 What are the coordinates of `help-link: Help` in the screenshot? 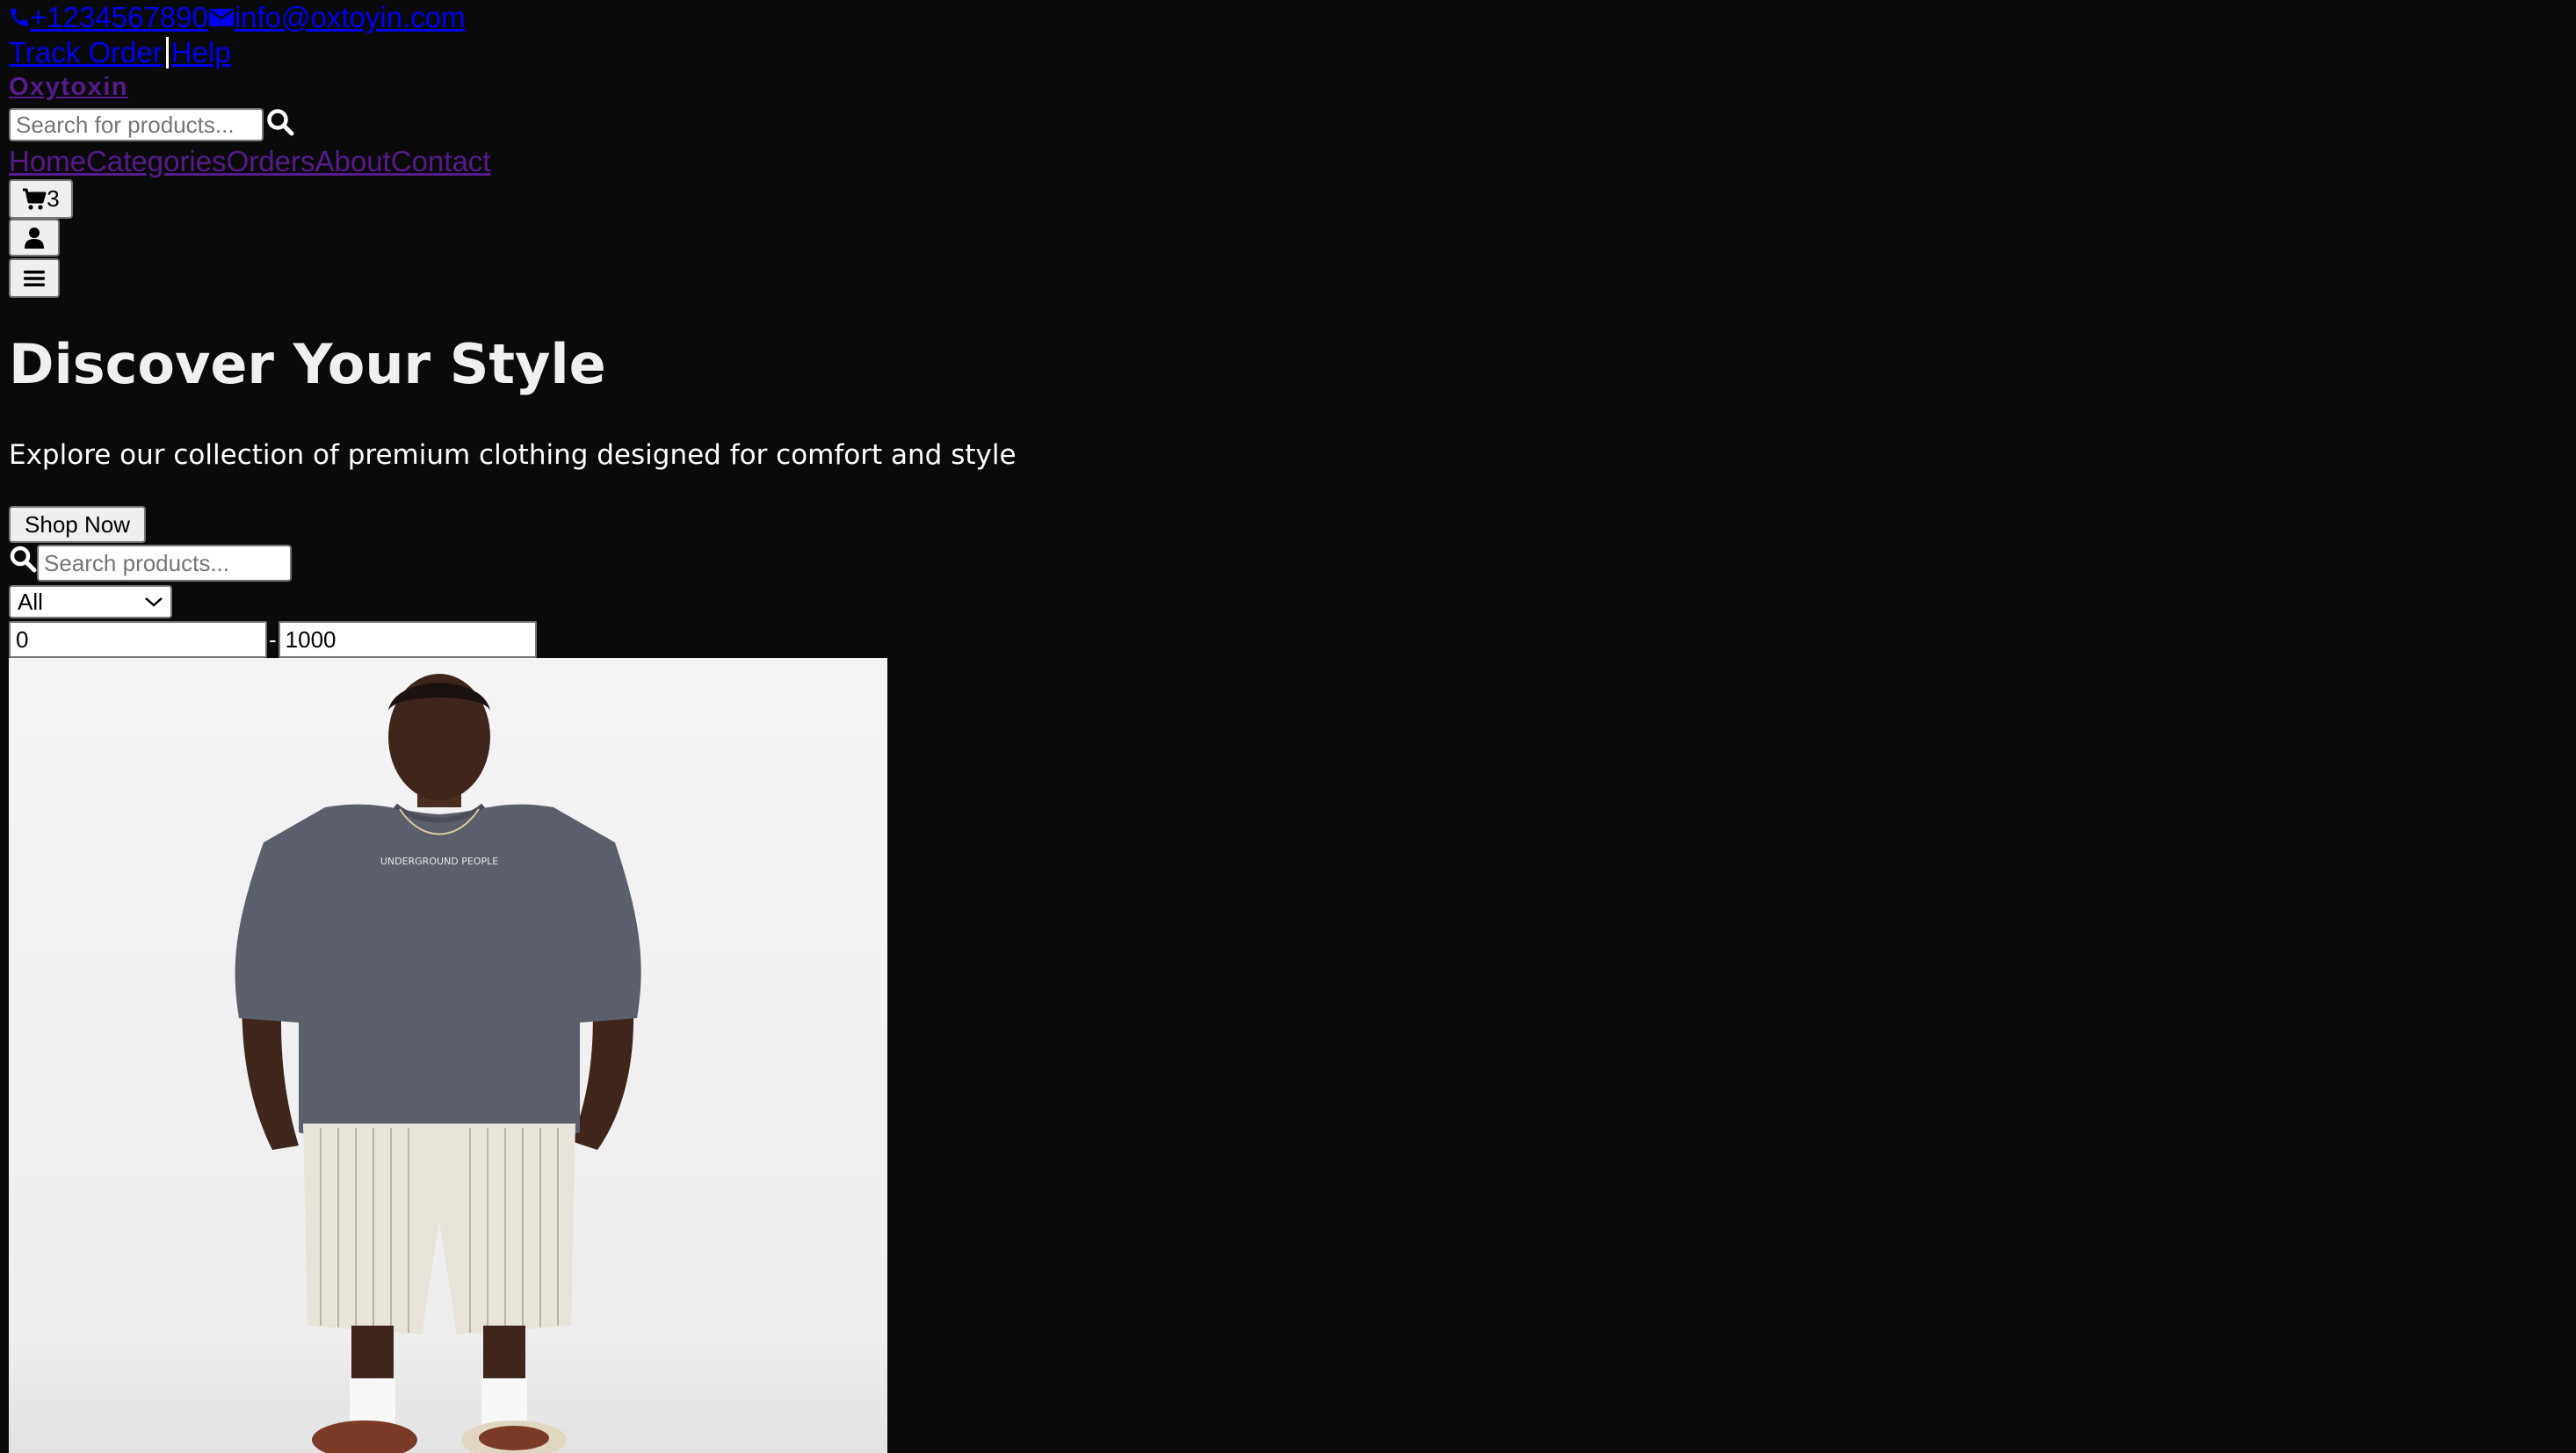 It's located at (201, 52).